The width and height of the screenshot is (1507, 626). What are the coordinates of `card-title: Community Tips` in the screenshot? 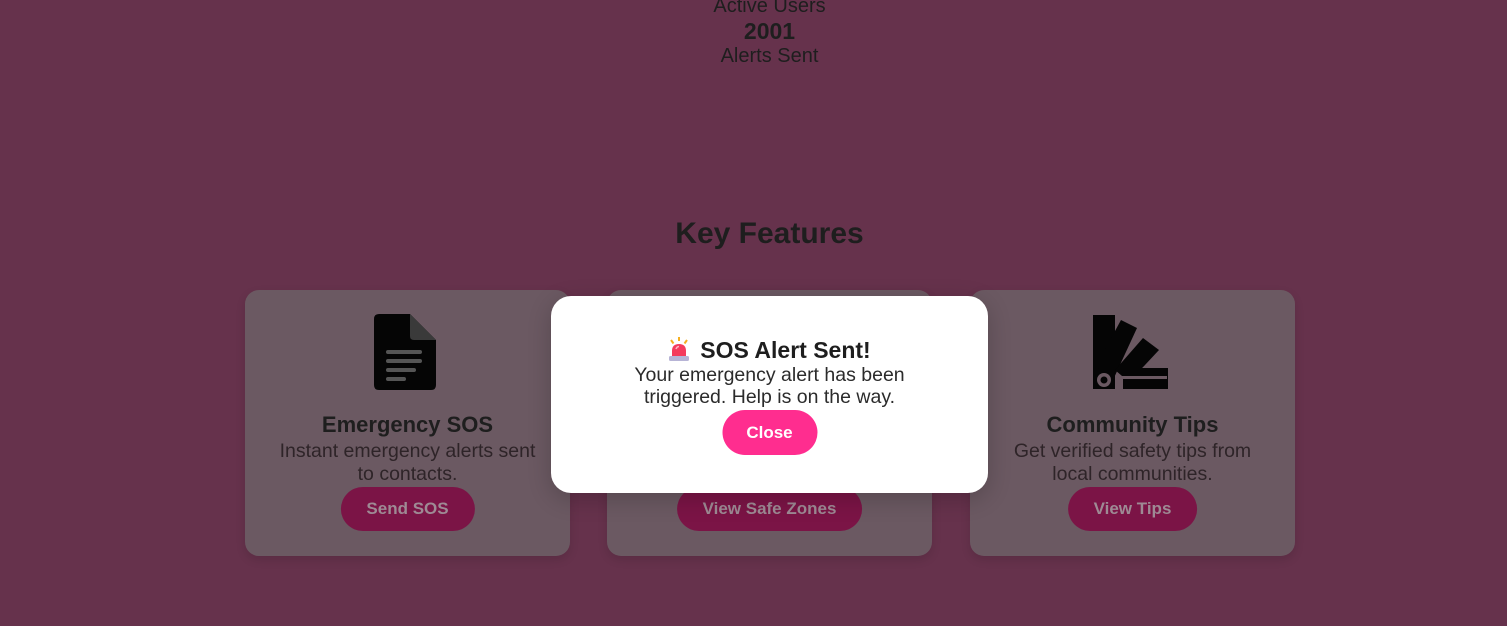 It's located at (1132, 424).